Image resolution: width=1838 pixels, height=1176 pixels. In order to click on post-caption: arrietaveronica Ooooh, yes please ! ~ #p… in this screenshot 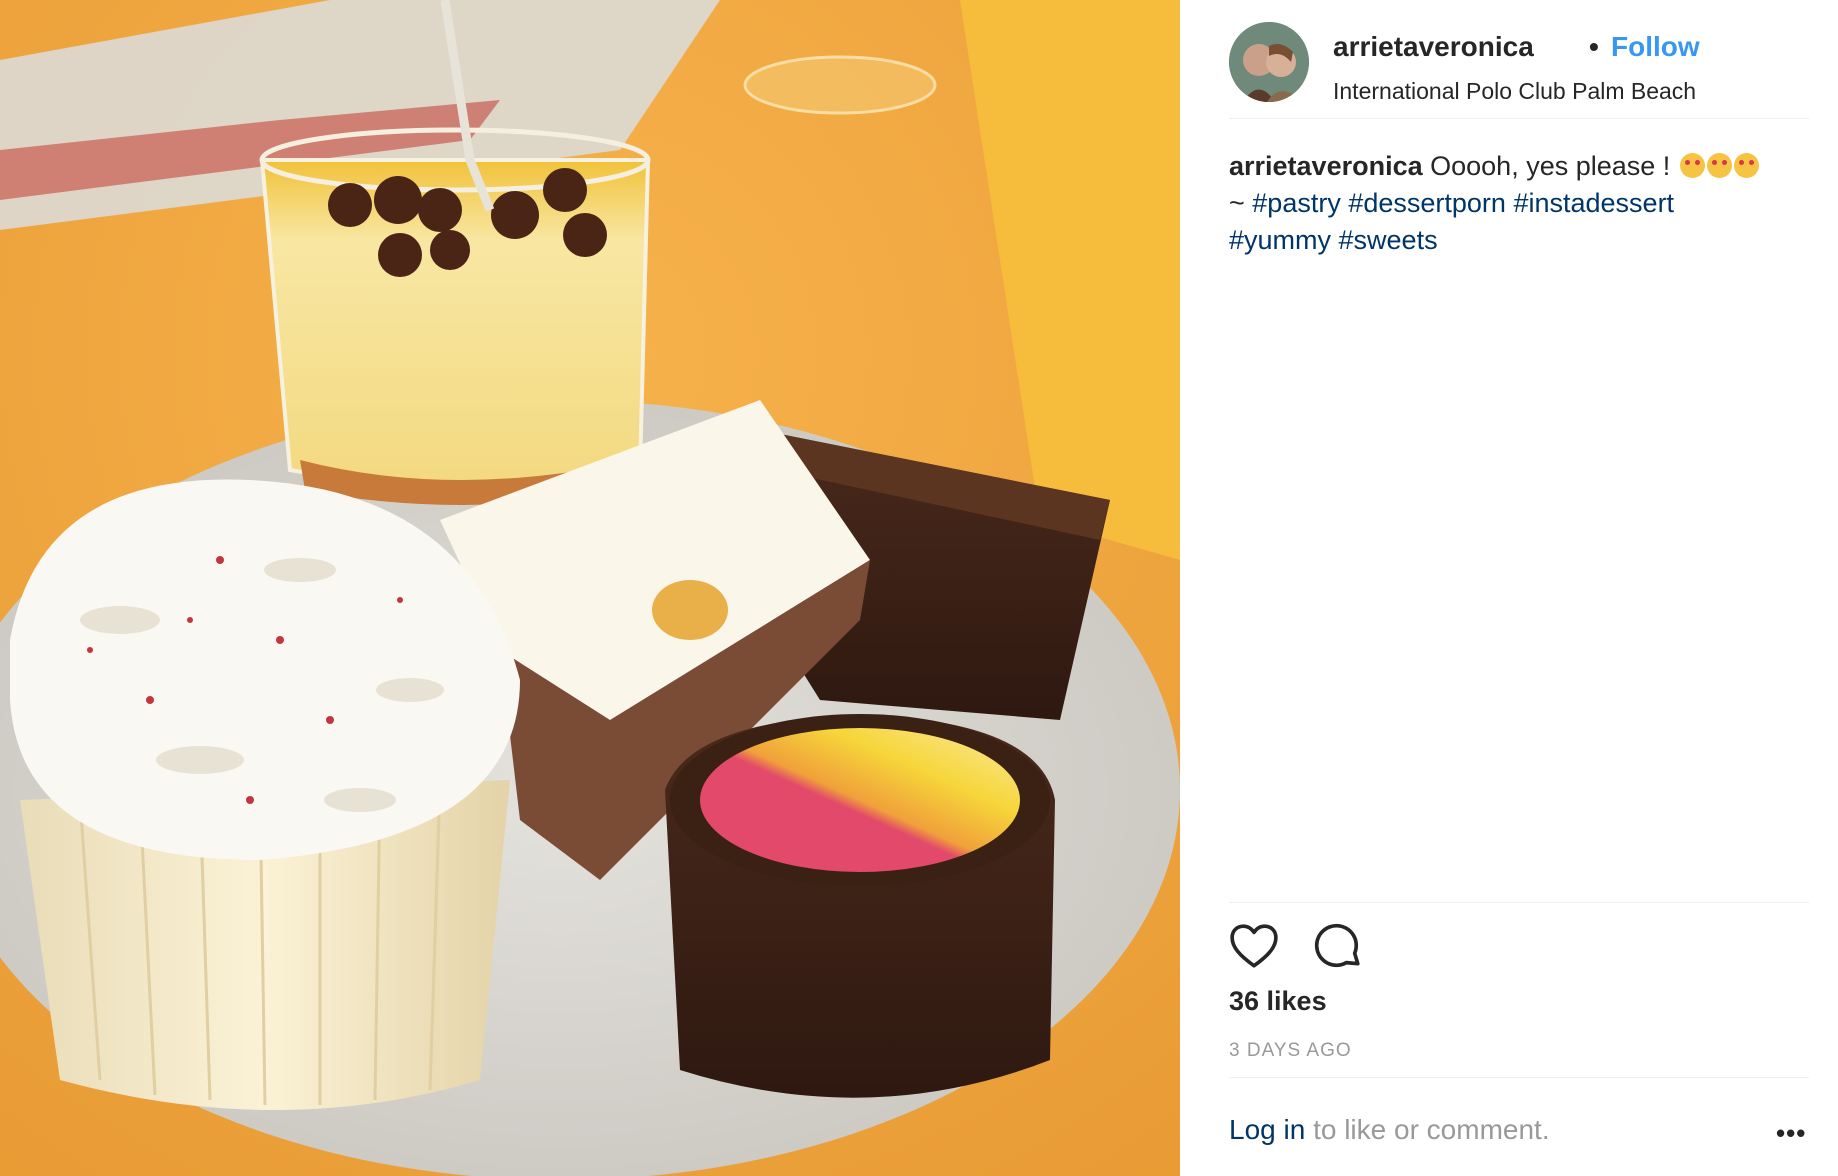, I will do `click(1524, 203)`.